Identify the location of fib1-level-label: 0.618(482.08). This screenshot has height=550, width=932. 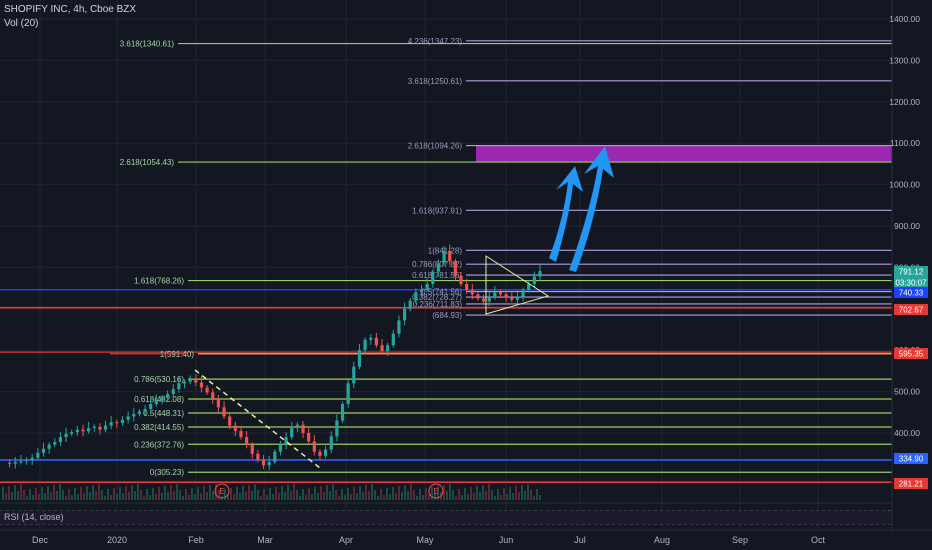
(159, 399).